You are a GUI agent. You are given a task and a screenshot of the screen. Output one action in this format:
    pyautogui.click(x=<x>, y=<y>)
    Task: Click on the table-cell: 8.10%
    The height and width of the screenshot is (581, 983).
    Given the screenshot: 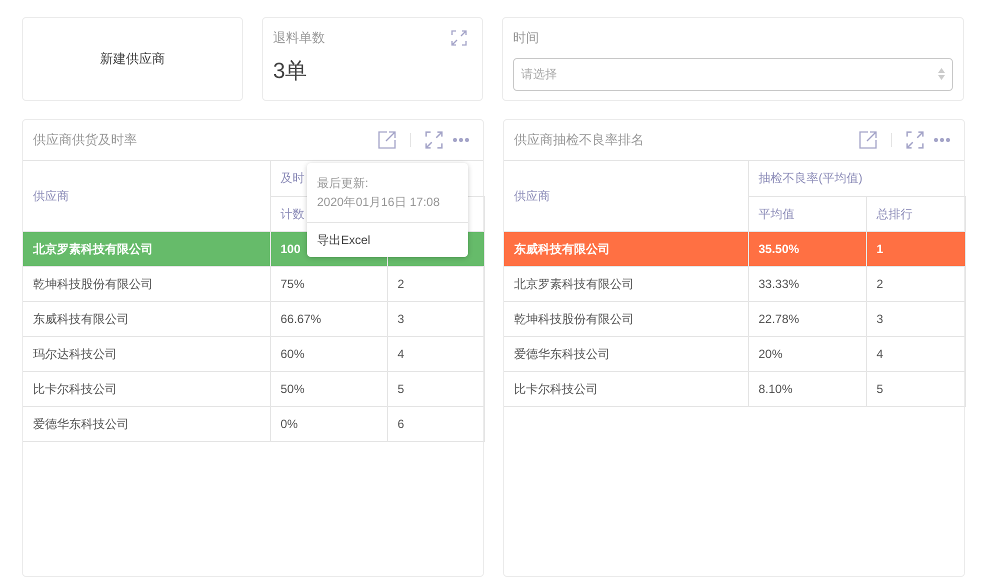 What is the action you would take?
    pyautogui.click(x=807, y=388)
    